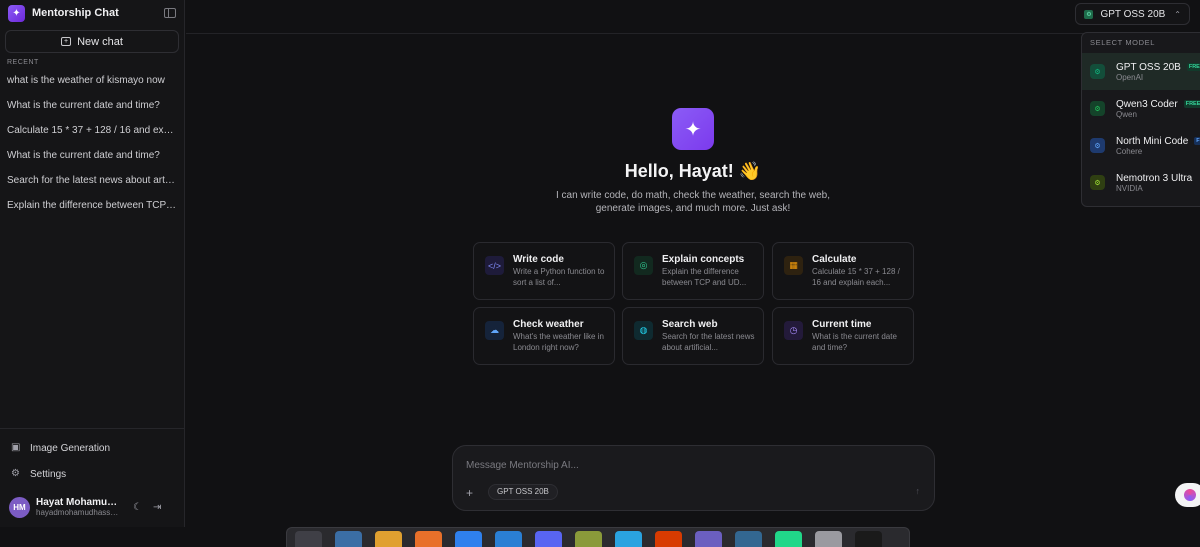 The height and width of the screenshot is (547, 1200). I want to click on floating-assistant-button, so click(1187, 495).